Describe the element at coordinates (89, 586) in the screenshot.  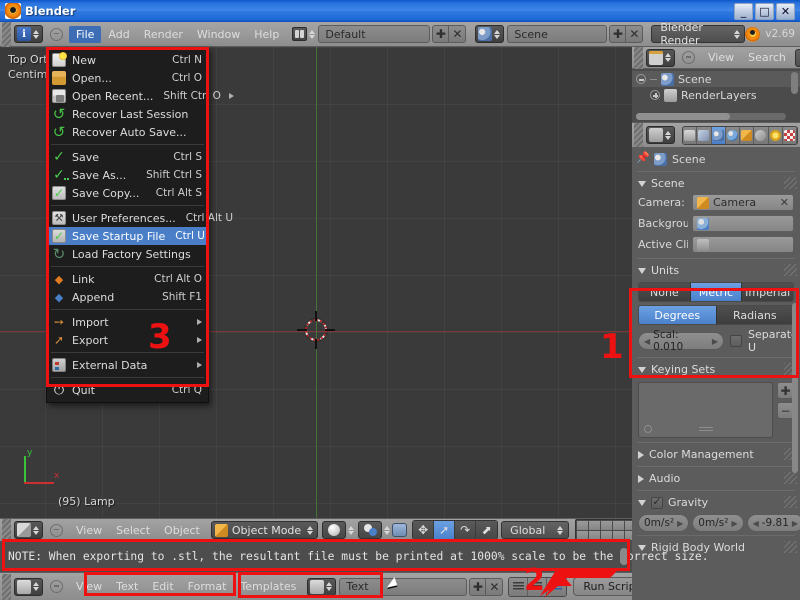
I see `text-view-menu: View` at that location.